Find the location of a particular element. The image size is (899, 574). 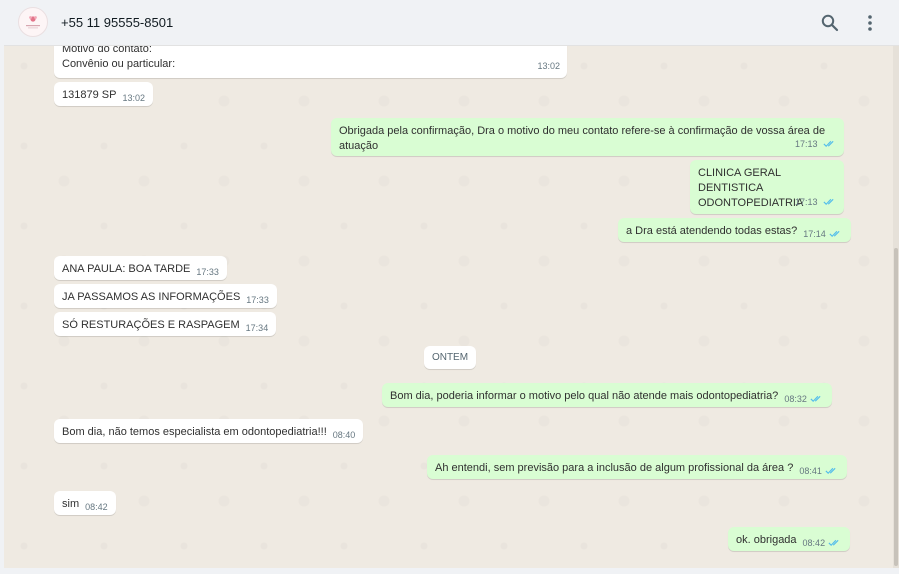

message-incoming: ANA PAULA: BOA TARDE 17:33 is located at coordinates (140, 268).